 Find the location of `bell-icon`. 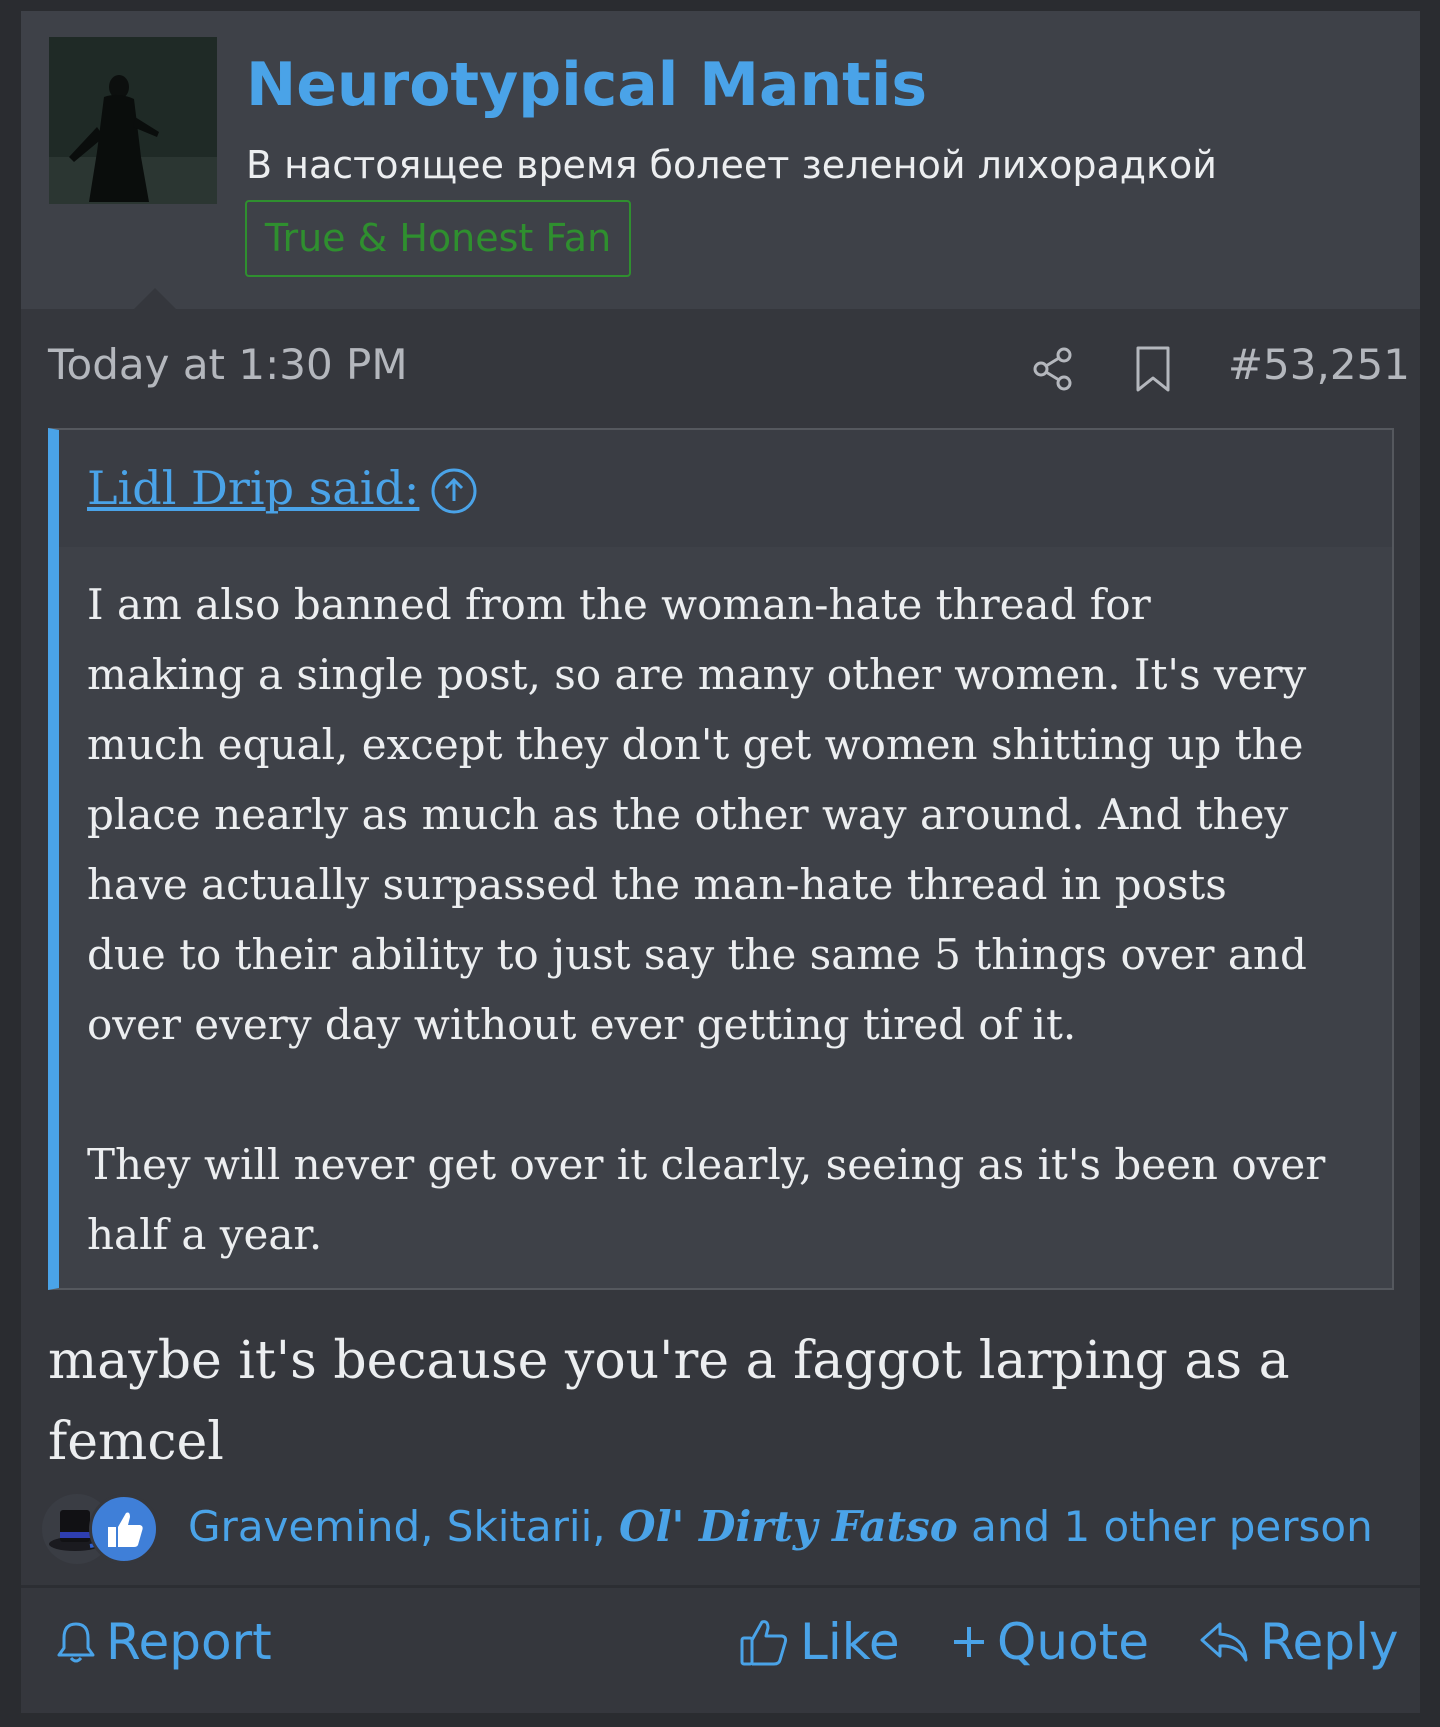

bell-icon is located at coordinates (76, 1642).